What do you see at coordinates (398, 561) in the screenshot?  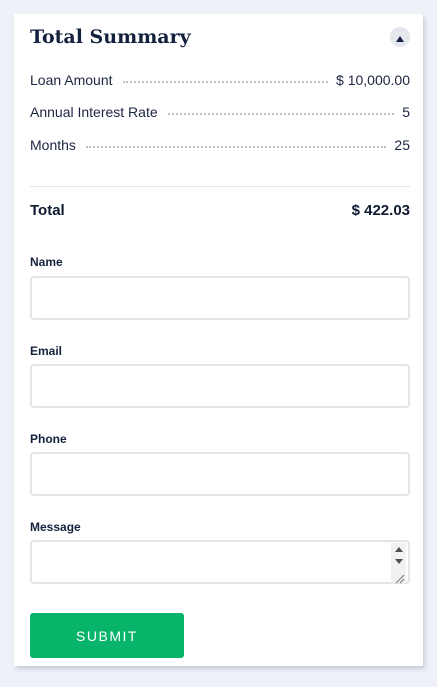 I see `scroll-down-arrow-icon` at bounding box center [398, 561].